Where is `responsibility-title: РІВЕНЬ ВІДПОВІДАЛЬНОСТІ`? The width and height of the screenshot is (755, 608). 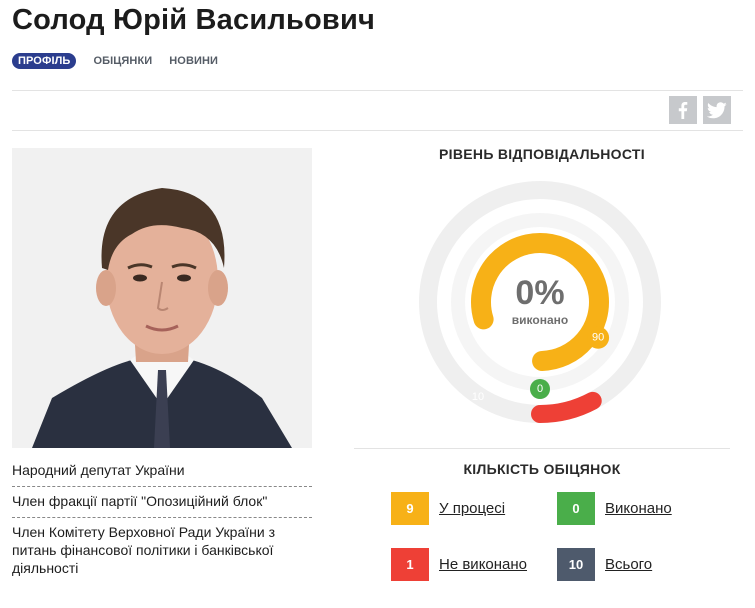 responsibility-title: РІВЕНЬ ВІДПОВІДАЛЬНОСТІ is located at coordinates (542, 154).